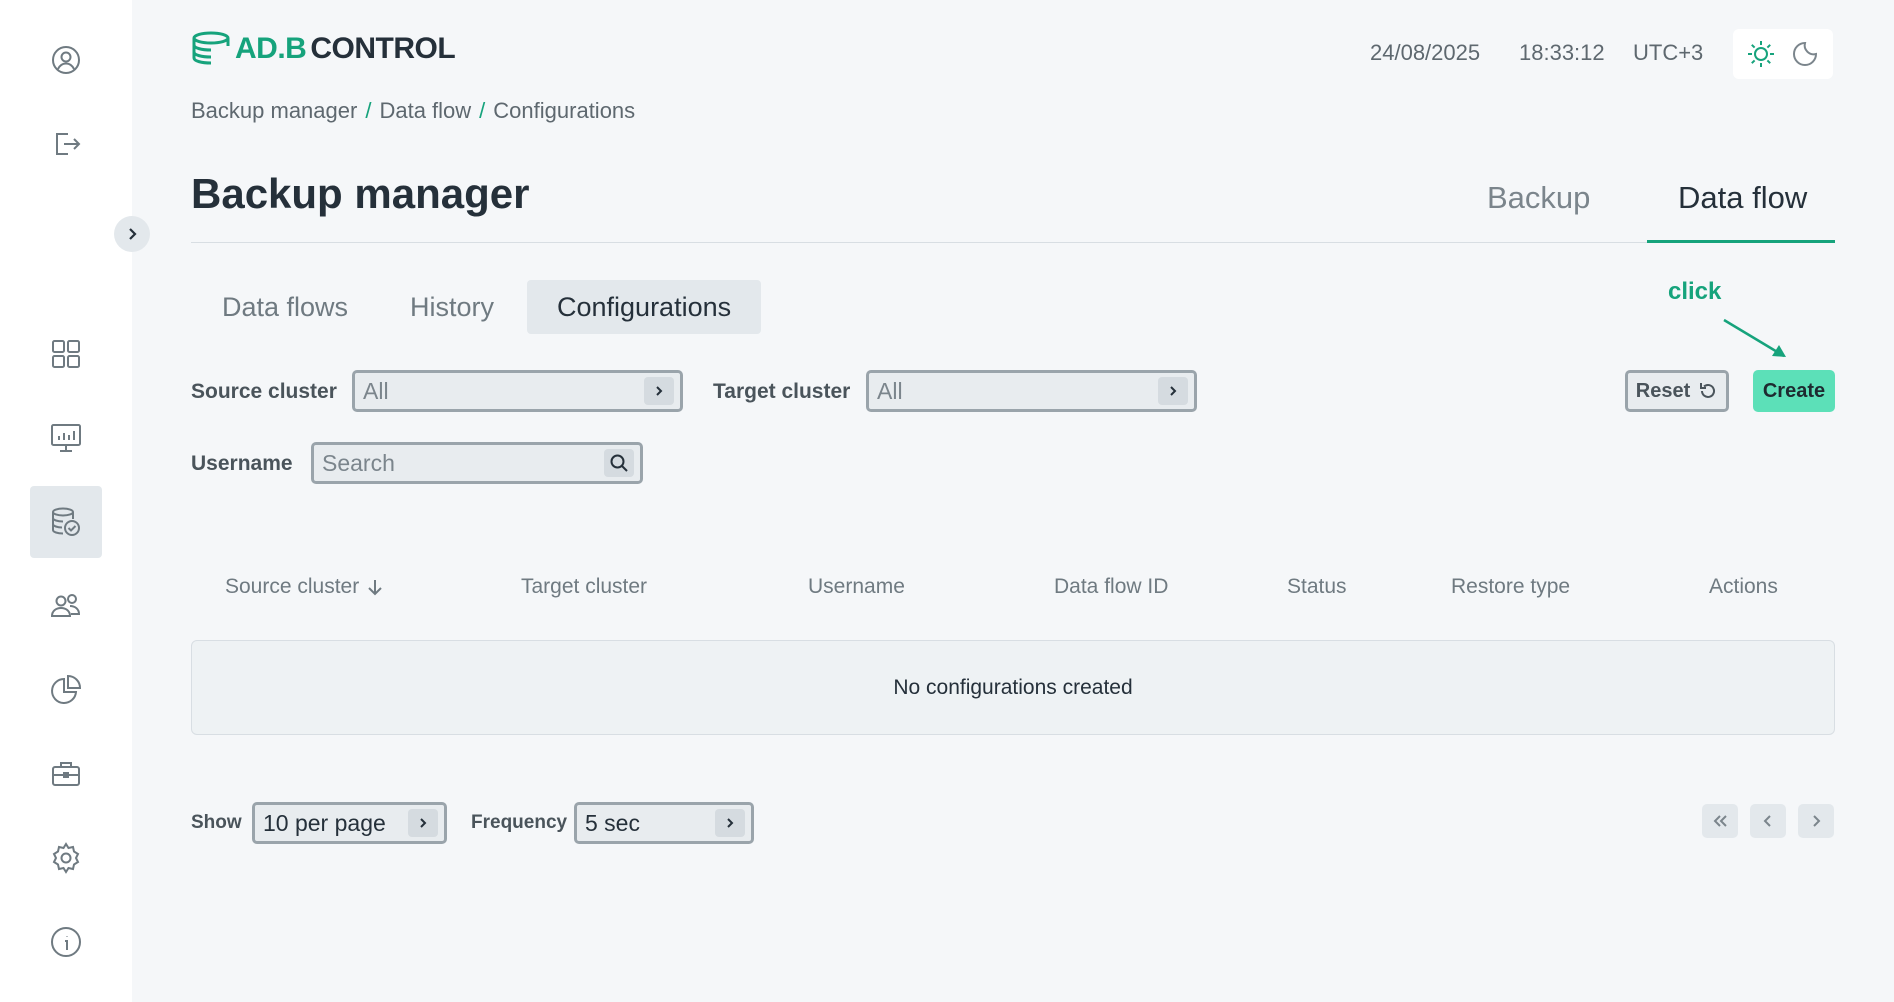 The width and height of the screenshot is (1894, 1002). Describe the element at coordinates (360, 193) in the screenshot. I see `page-title: Backup manager` at that location.